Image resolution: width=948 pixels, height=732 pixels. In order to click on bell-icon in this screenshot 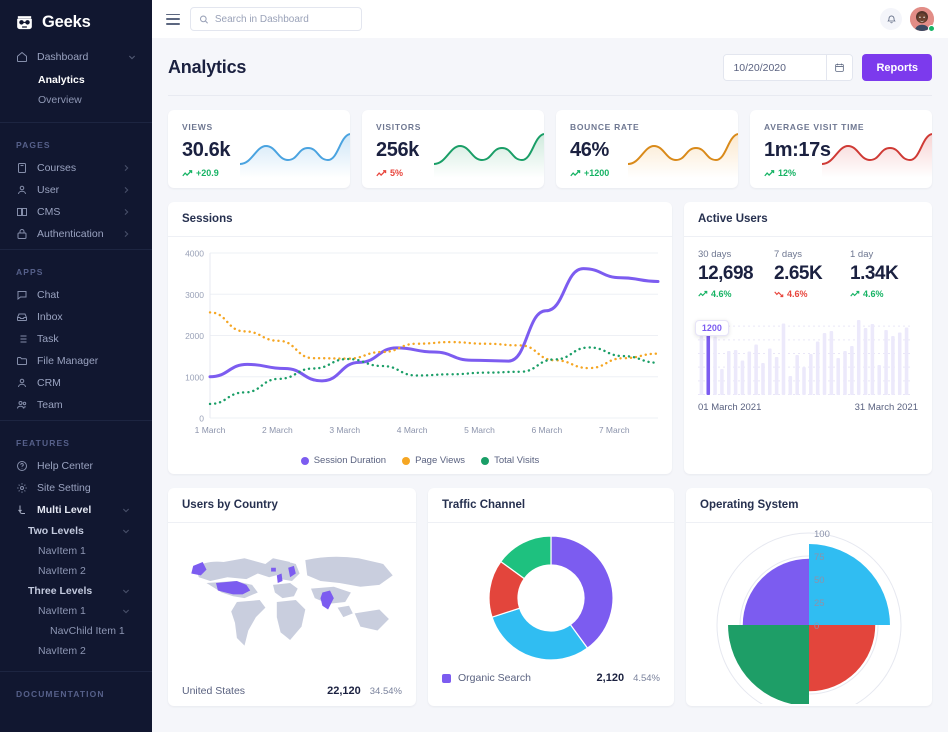, I will do `click(891, 19)`.